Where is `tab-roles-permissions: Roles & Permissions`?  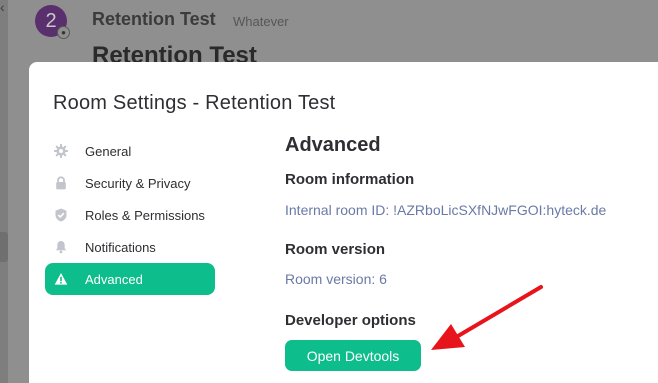
tab-roles-permissions: Roles & Permissions is located at coordinates (130, 215).